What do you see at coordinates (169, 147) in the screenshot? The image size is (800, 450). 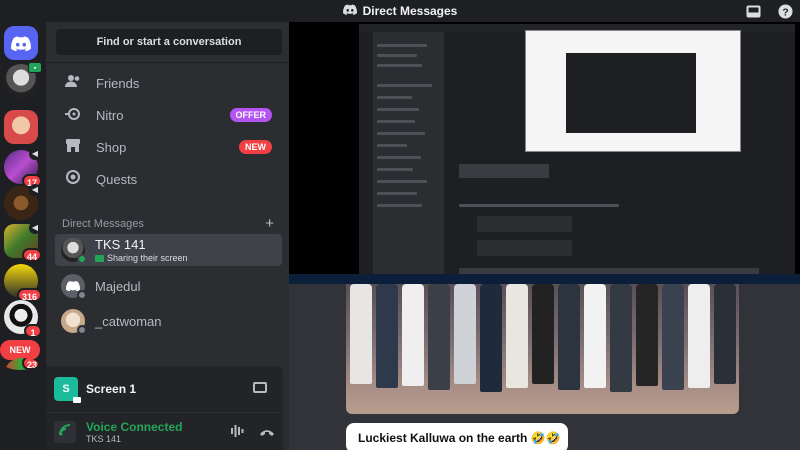 I see `nav-shop: Shop NEW` at bounding box center [169, 147].